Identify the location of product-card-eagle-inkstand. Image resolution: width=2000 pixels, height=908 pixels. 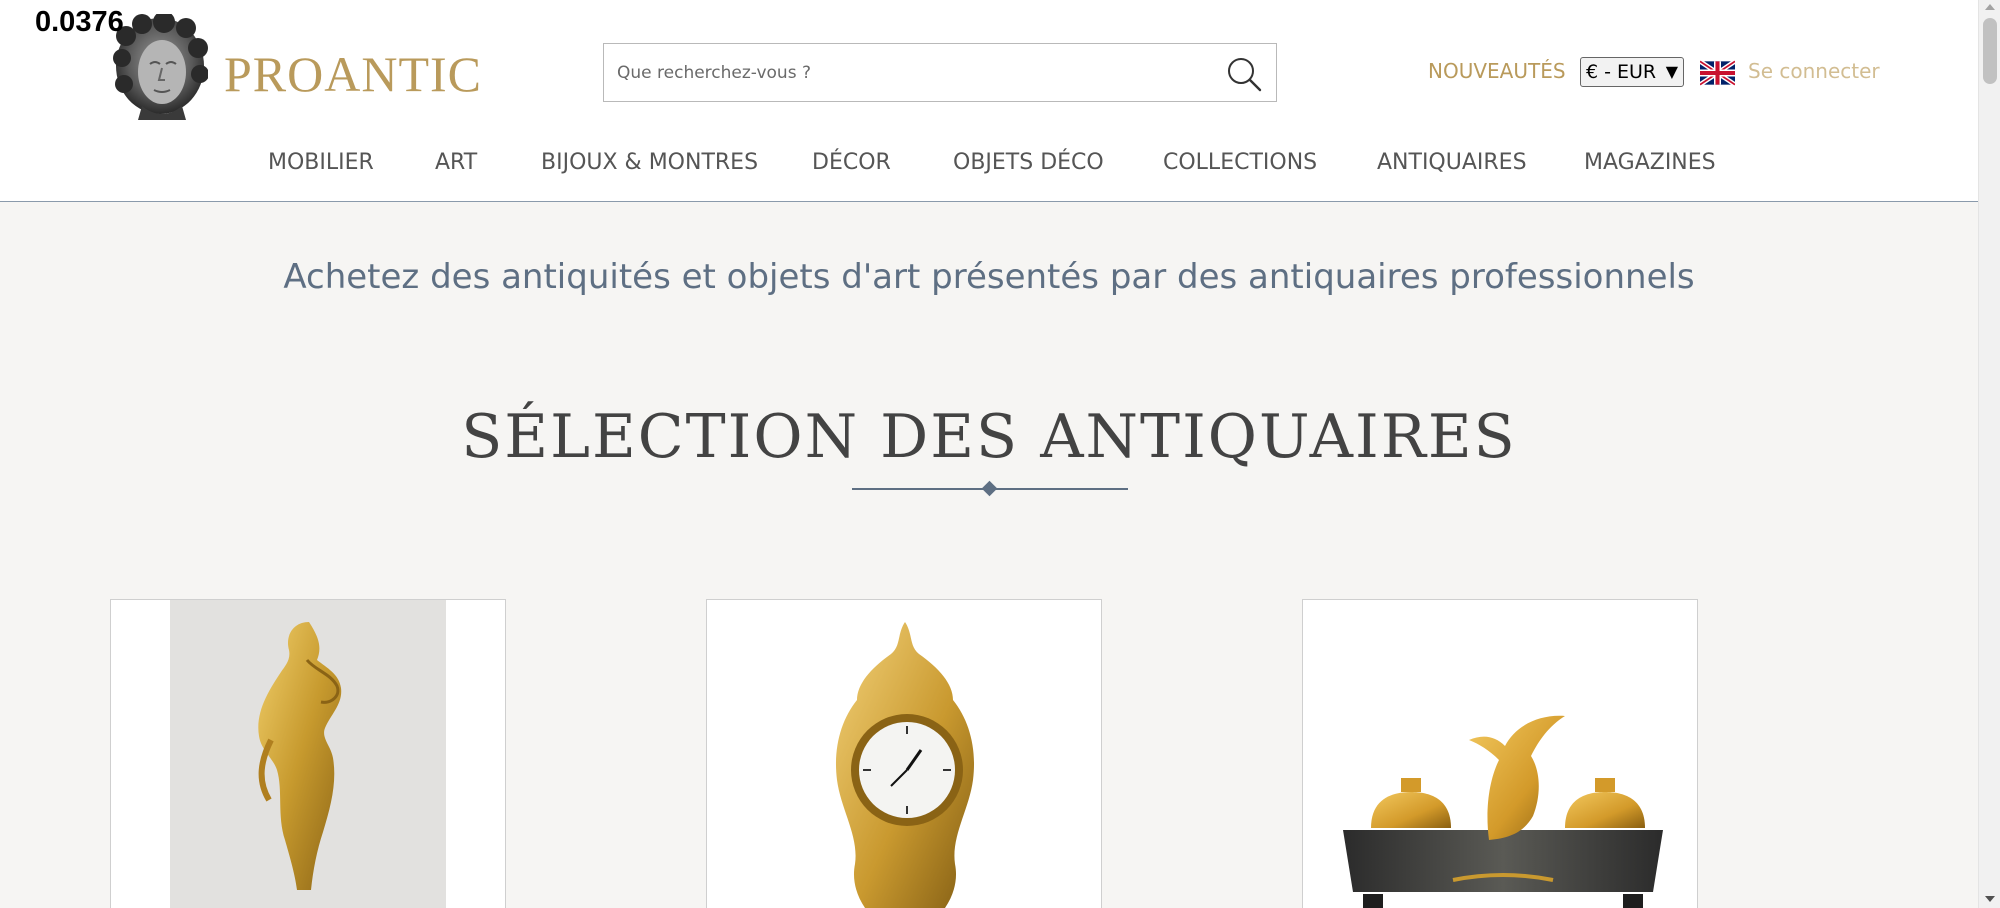
(1500, 753).